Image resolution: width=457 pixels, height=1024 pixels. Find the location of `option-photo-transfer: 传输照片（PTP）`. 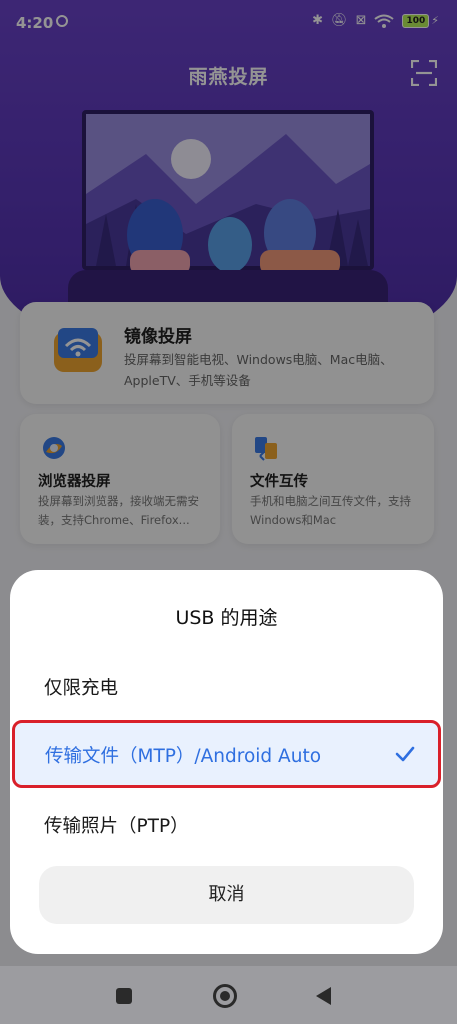

option-photo-transfer: 传输照片（PTP） is located at coordinates (226, 824).